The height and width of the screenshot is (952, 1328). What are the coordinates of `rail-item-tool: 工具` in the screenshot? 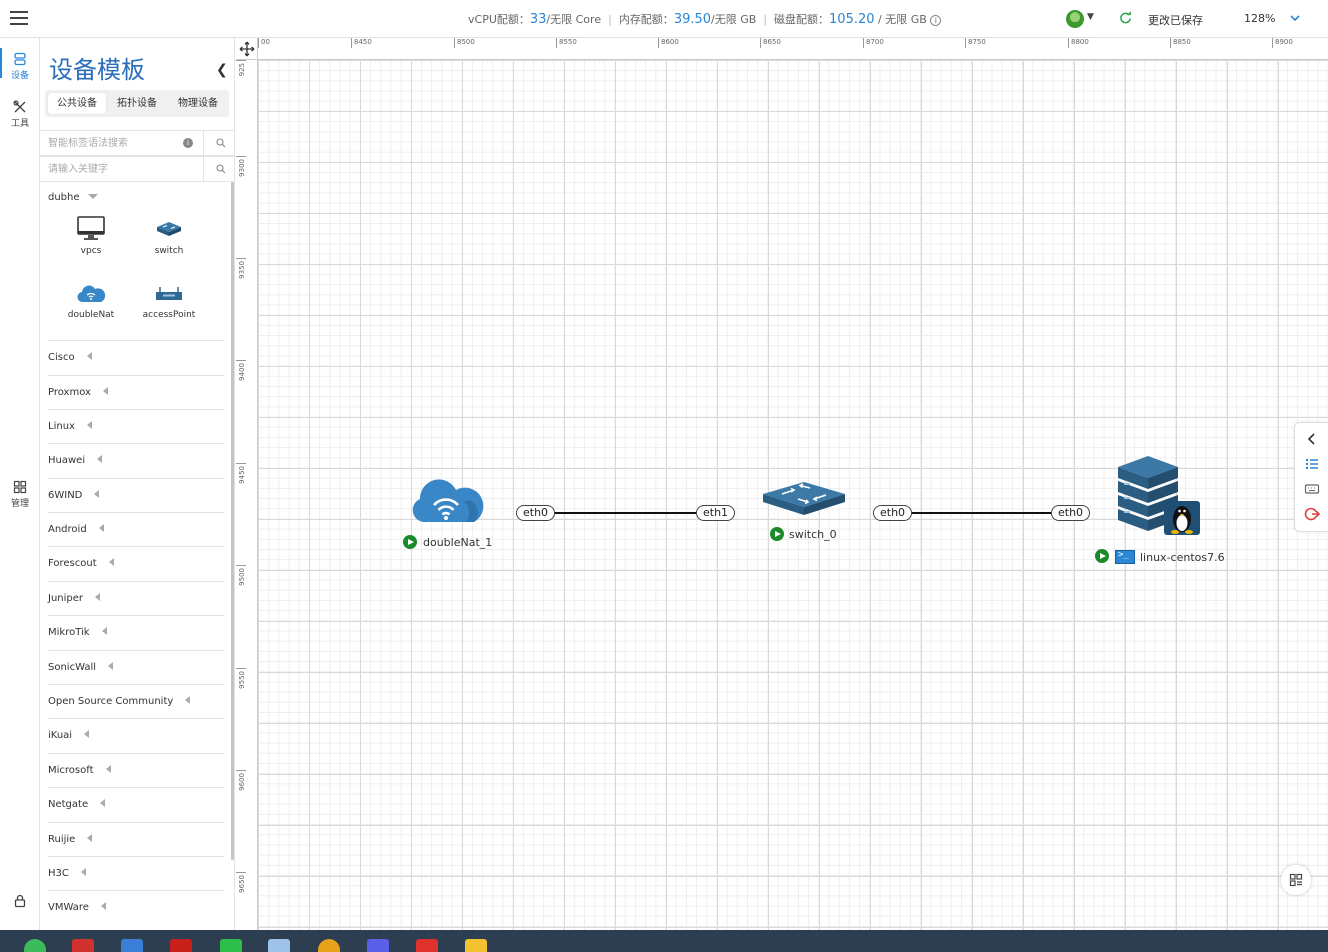 It's located at (20, 114).